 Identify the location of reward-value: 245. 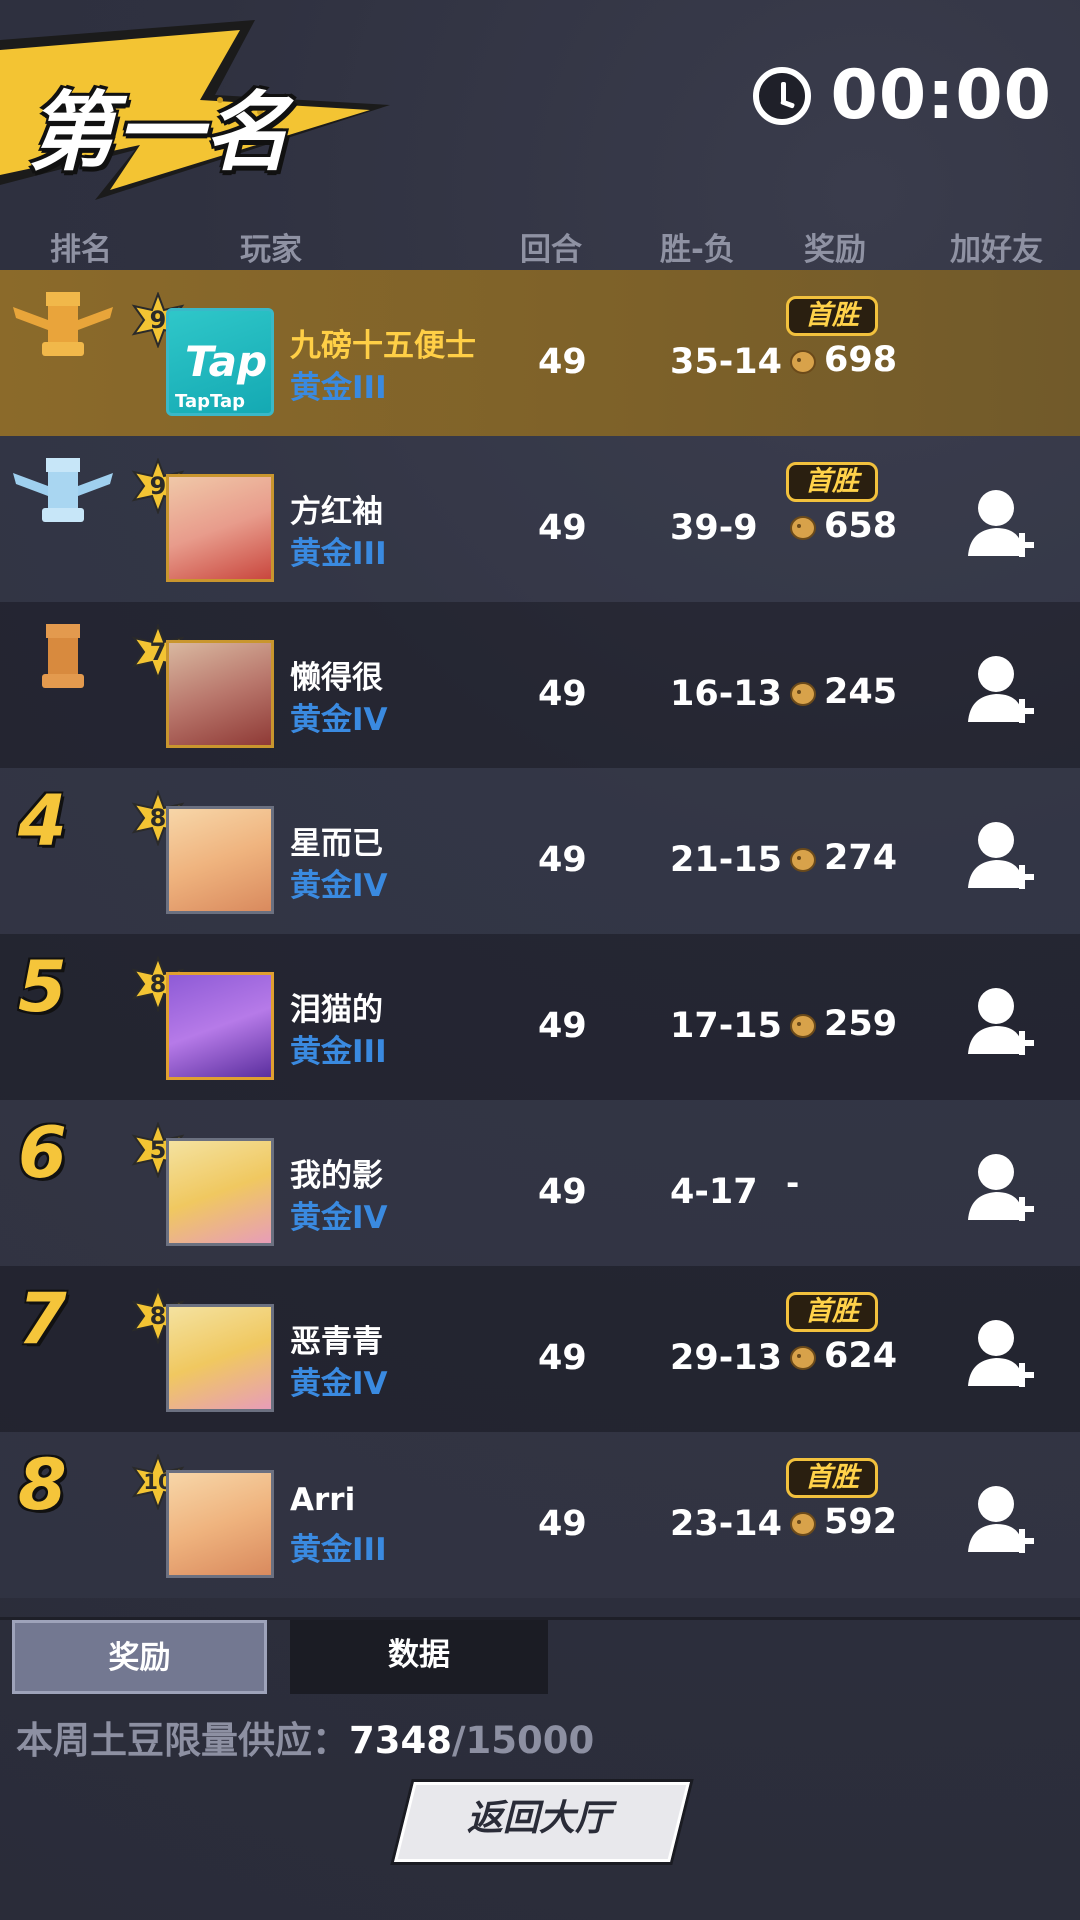
(861, 692).